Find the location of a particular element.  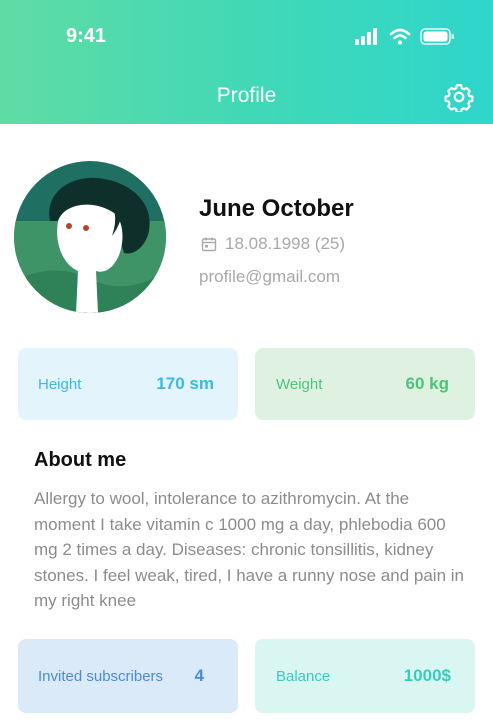

signal-icon is located at coordinates (366, 36).